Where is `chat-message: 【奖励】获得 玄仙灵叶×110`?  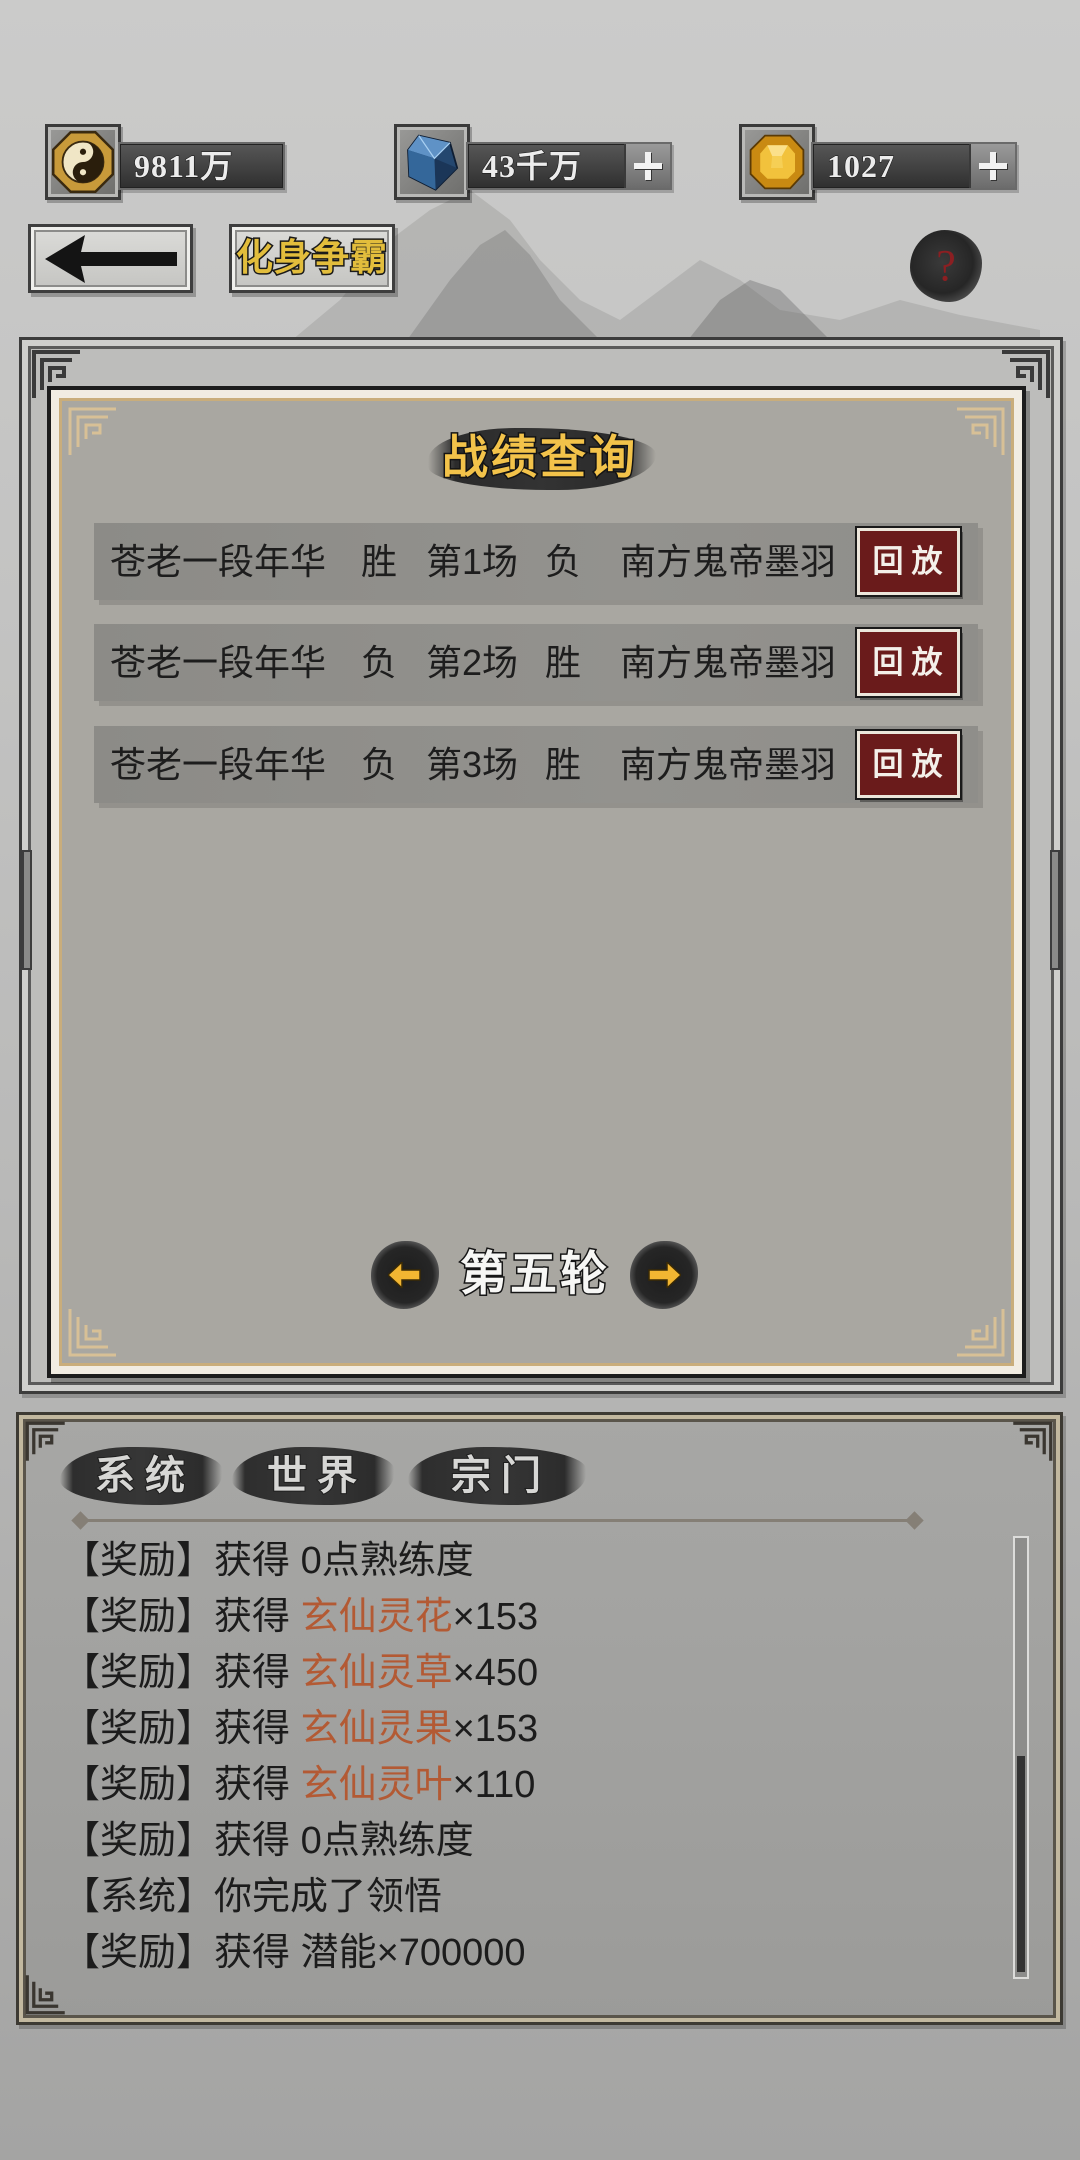 chat-message: 【奖励】获得 玄仙灵叶×110 is located at coordinates (532, 1785).